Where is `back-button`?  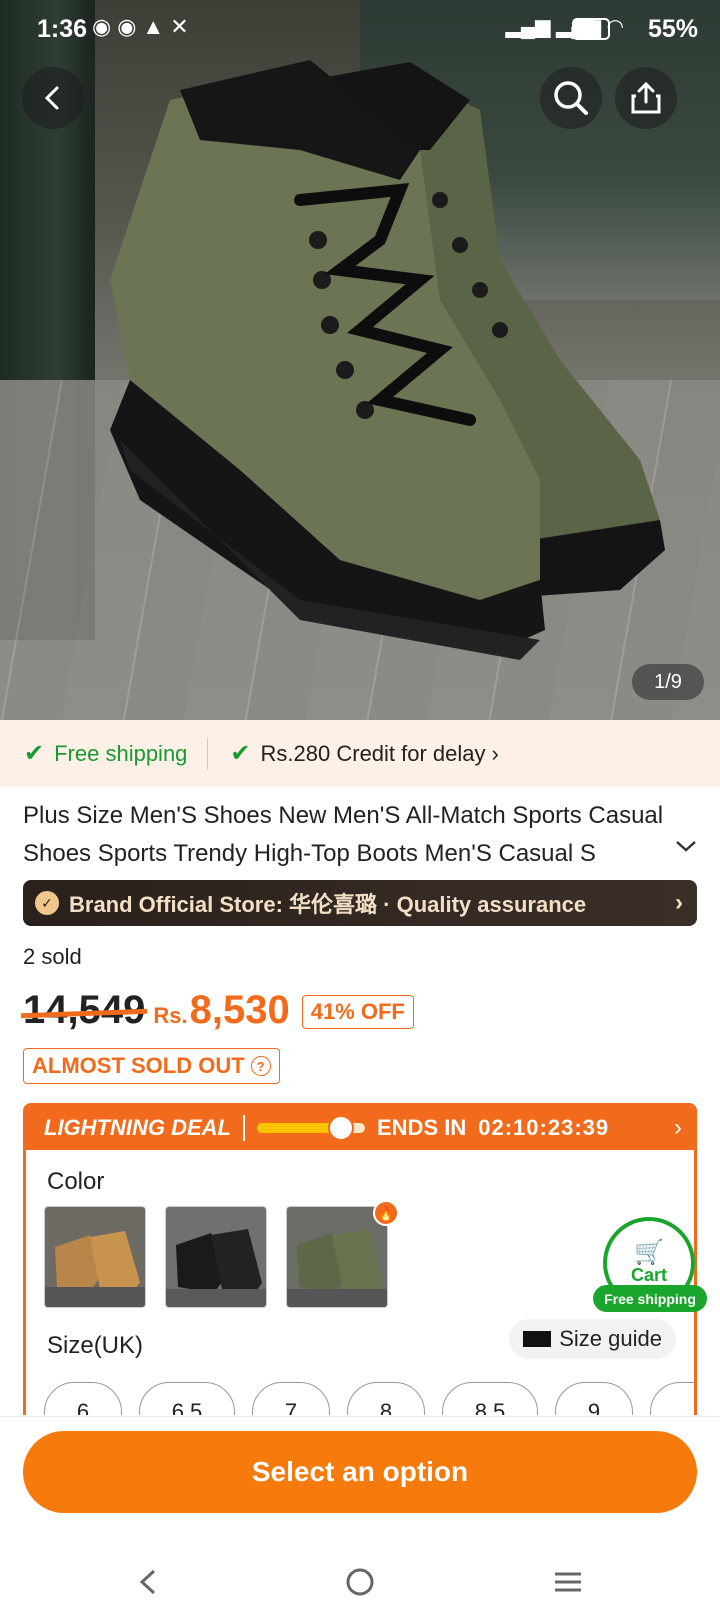
back-button is located at coordinates (53, 98).